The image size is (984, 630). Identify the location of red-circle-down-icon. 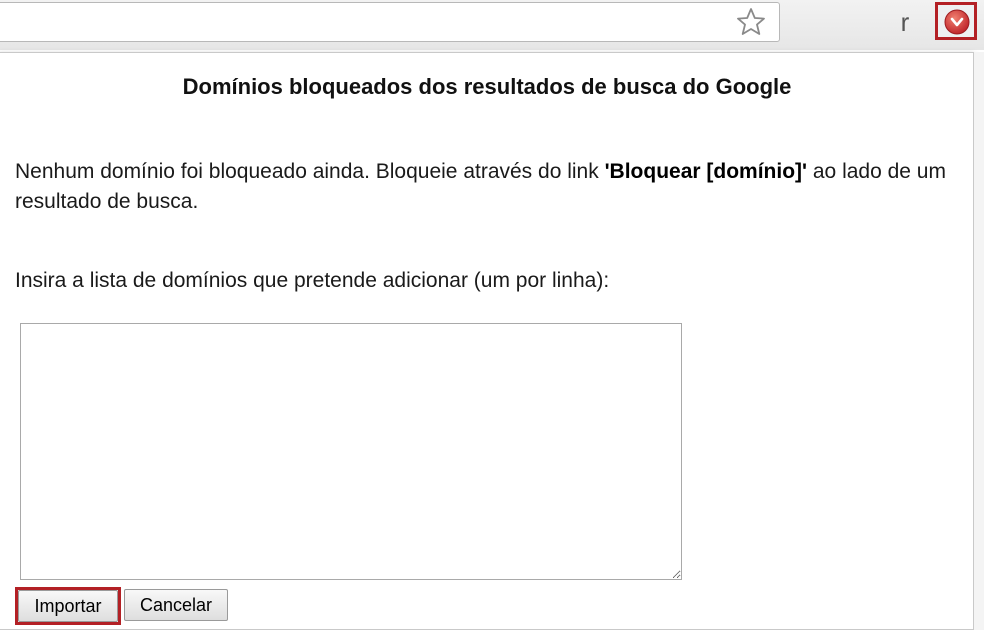
(957, 22).